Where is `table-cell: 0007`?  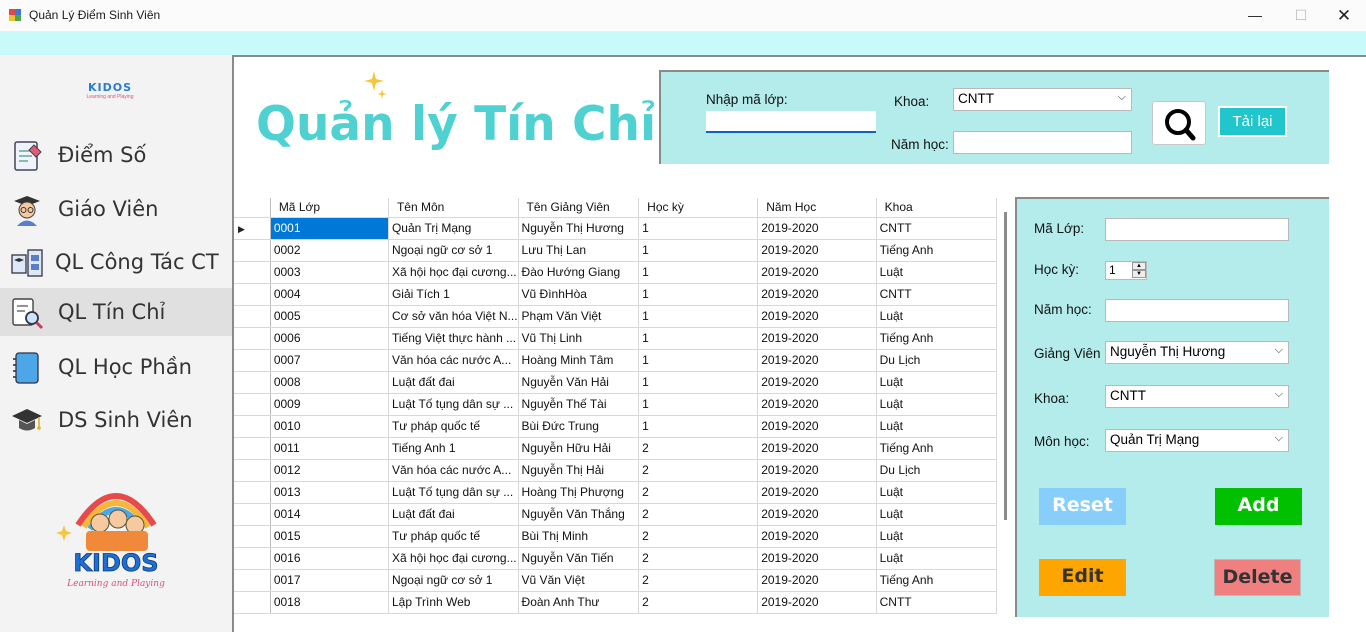
table-cell: 0007 is located at coordinates (329, 360).